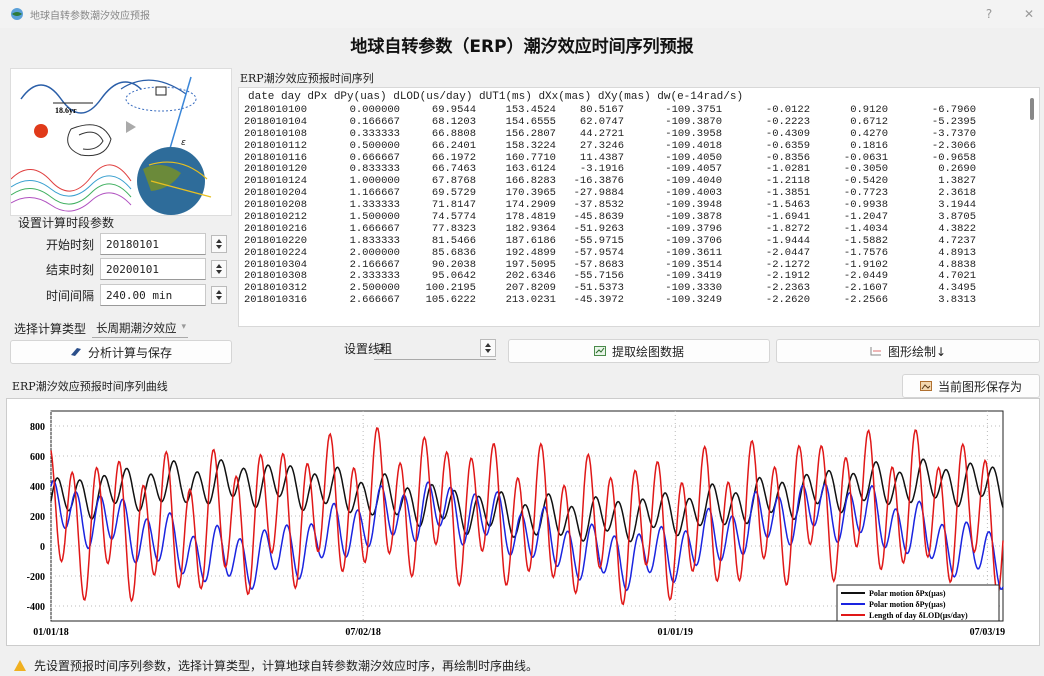 This screenshot has width=1044, height=676. I want to click on chart-icon, so click(599, 351).